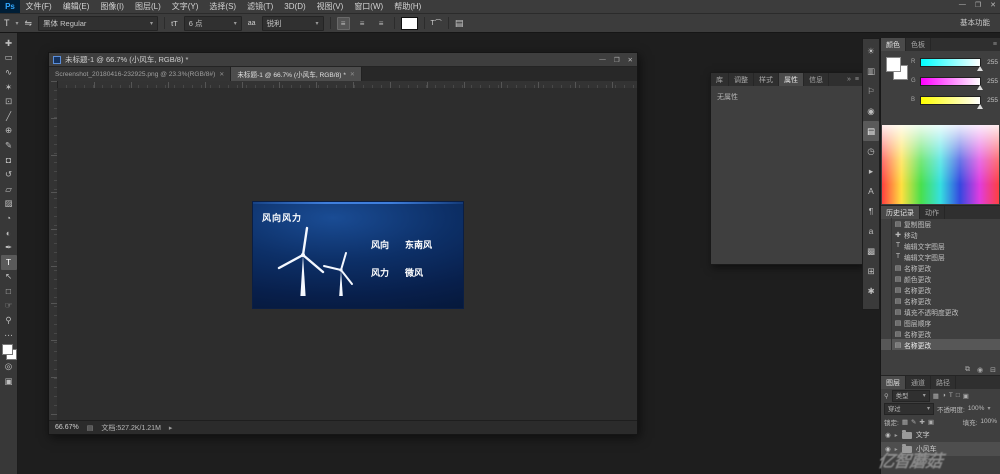  Describe the element at coordinates (185, 6) in the screenshot. I see `menu-item: 文字(Y)` at that location.